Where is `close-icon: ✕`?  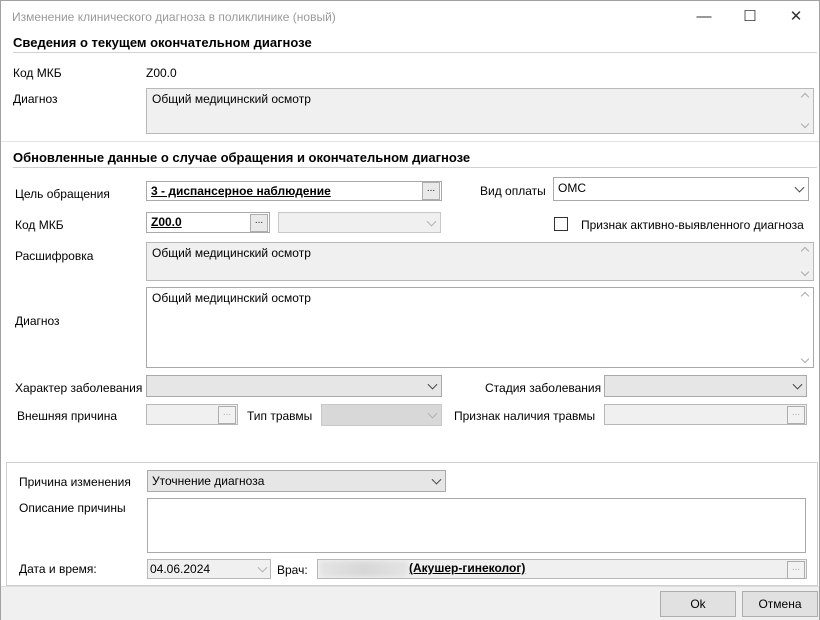
close-icon: ✕ is located at coordinates (796, 16).